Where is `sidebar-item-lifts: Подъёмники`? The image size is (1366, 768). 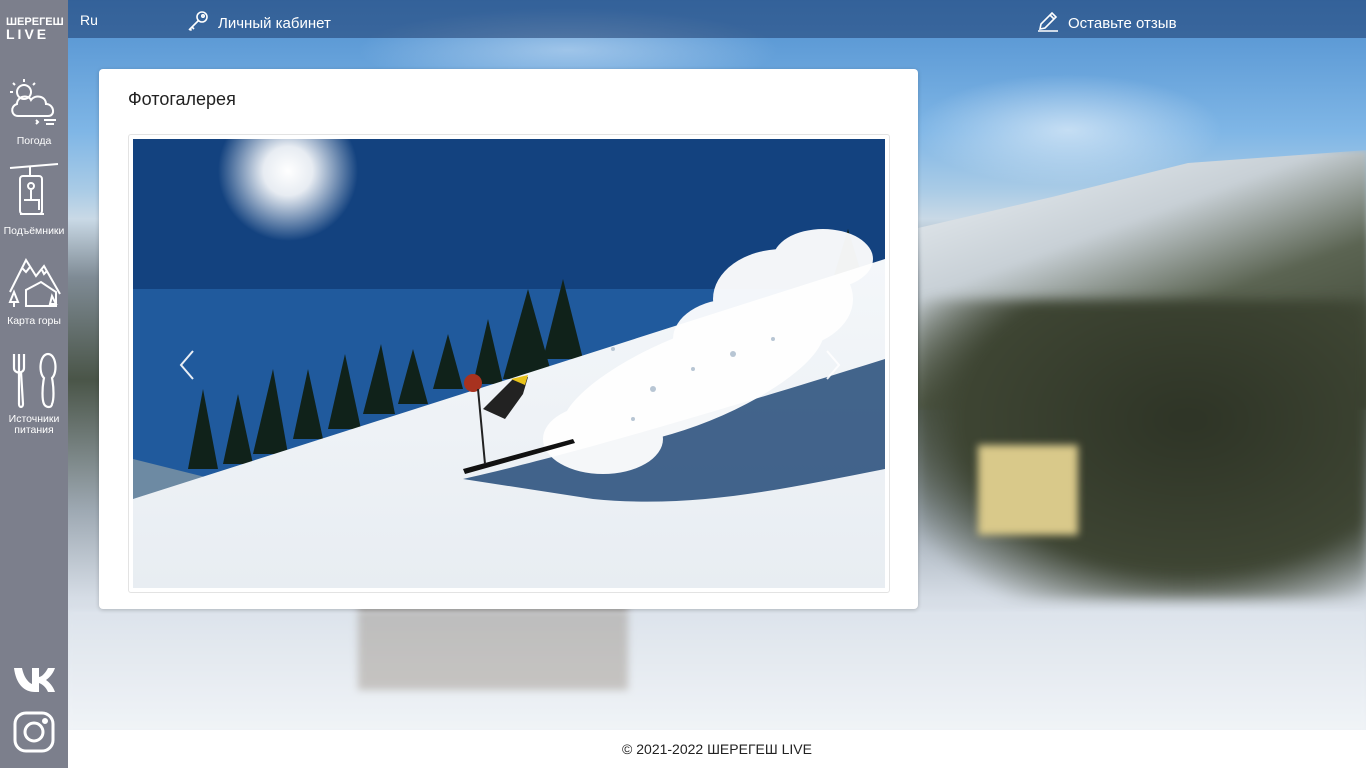
sidebar-item-lifts: Подъёмники is located at coordinates (34, 199).